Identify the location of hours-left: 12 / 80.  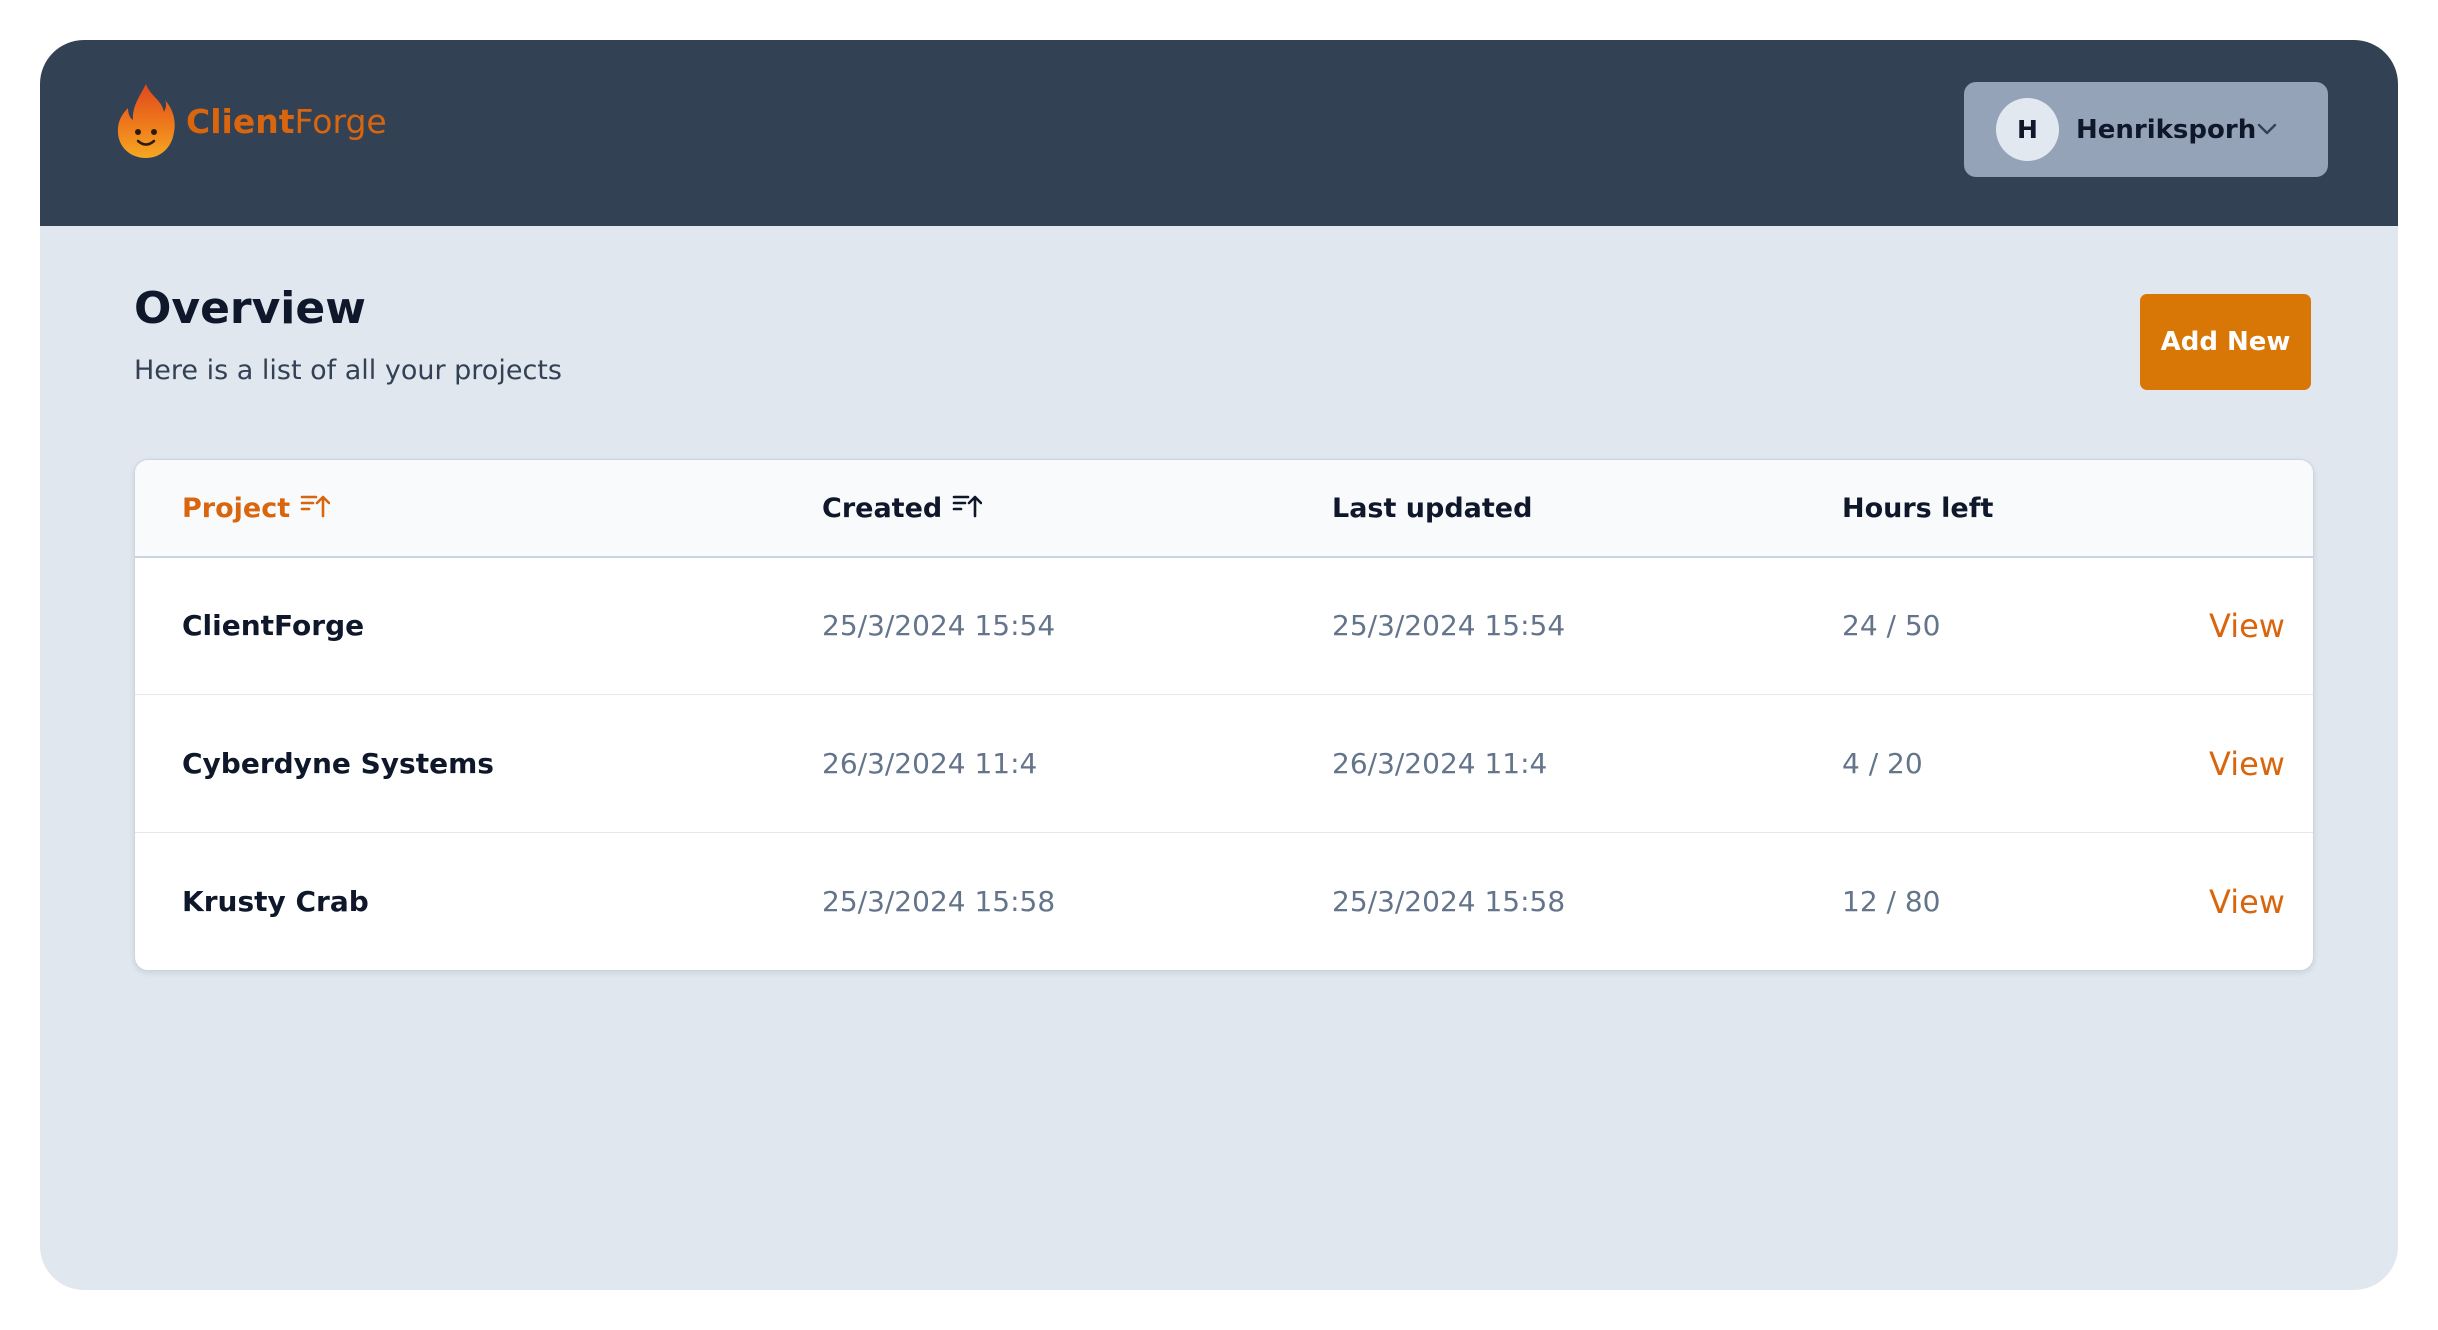
(1891, 901).